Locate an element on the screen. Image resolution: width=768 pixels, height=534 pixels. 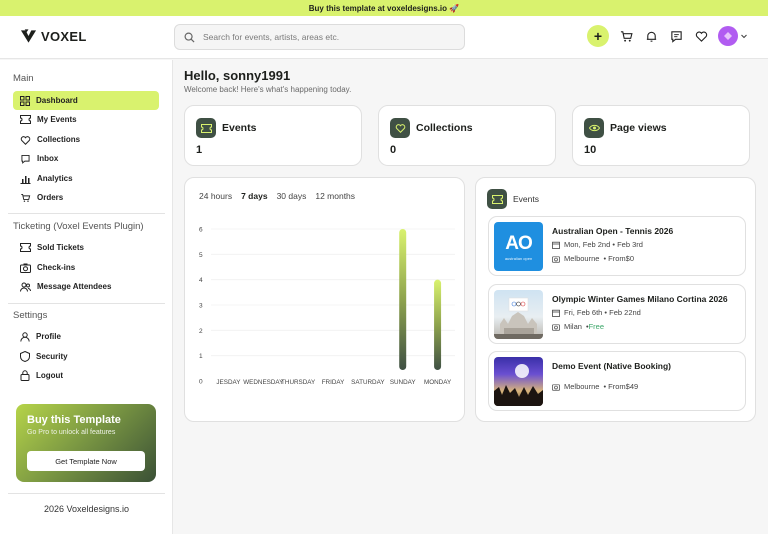
sidebar-item-label: Message Attendees is located at coordinates (74, 286).